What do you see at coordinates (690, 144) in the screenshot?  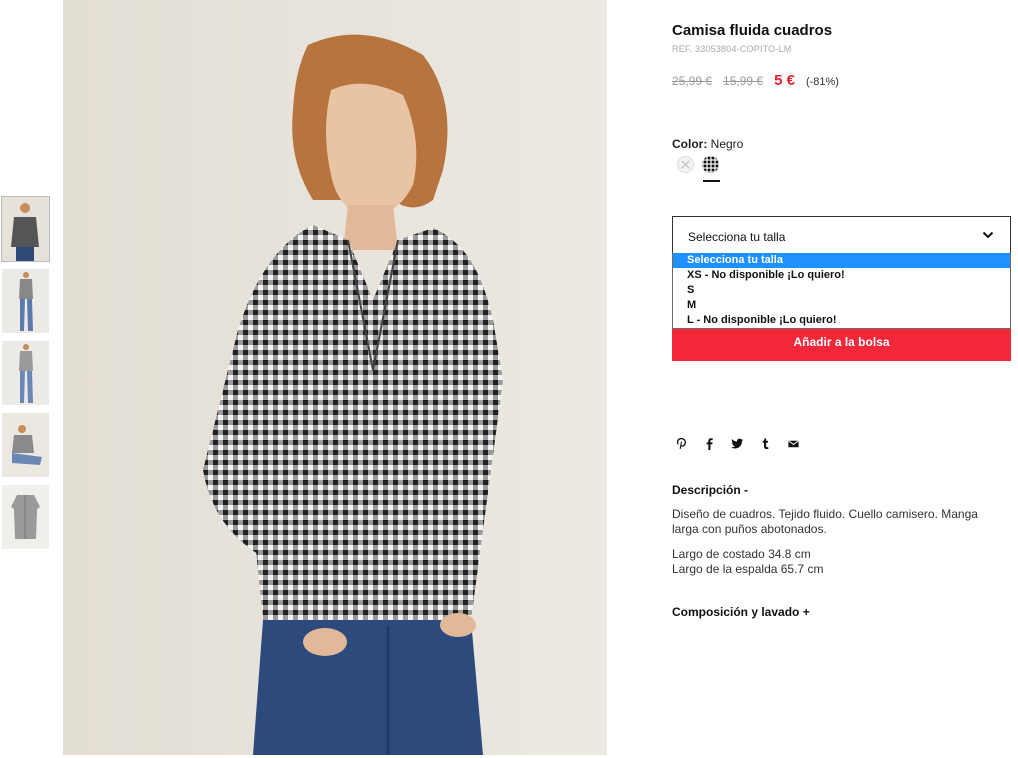 I see `color-label-text: Color:` at bounding box center [690, 144].